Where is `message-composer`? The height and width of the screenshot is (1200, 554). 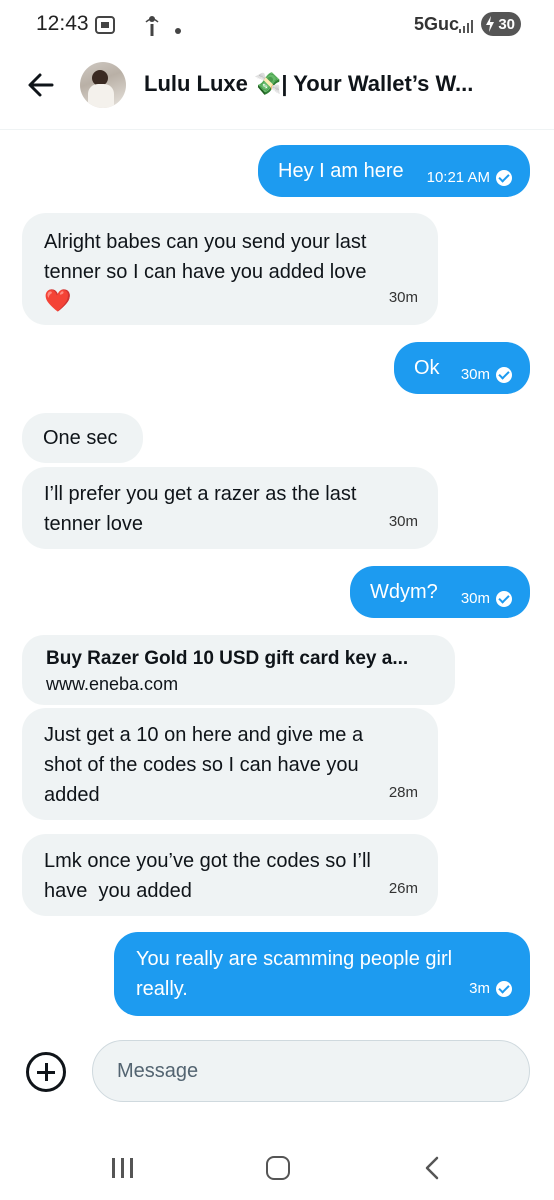
message-composer is located at coordinates (277, 1072).